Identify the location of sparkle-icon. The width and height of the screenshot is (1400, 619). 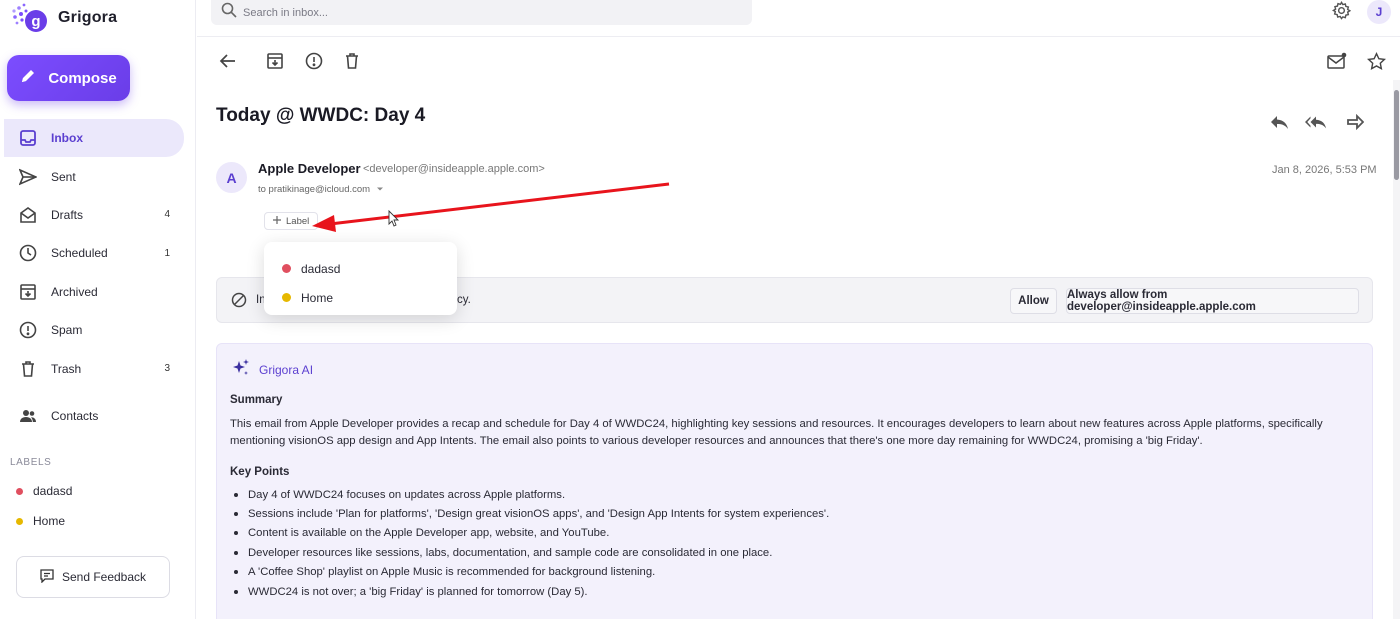
(241, 369).